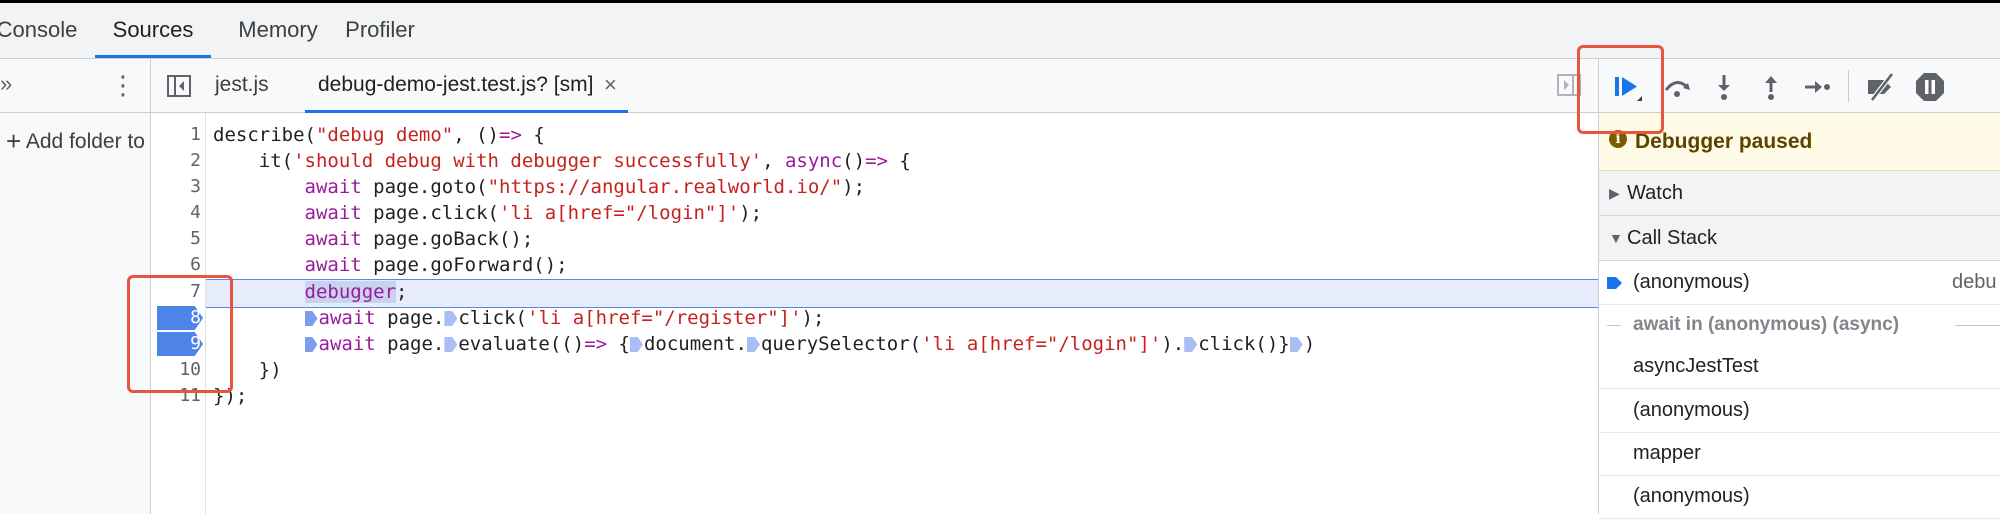 This screenshot has height=519, width=2000. Describe the element at coordinates (466, 111) in the screenshot. I see `active-file-indicator` at that location.